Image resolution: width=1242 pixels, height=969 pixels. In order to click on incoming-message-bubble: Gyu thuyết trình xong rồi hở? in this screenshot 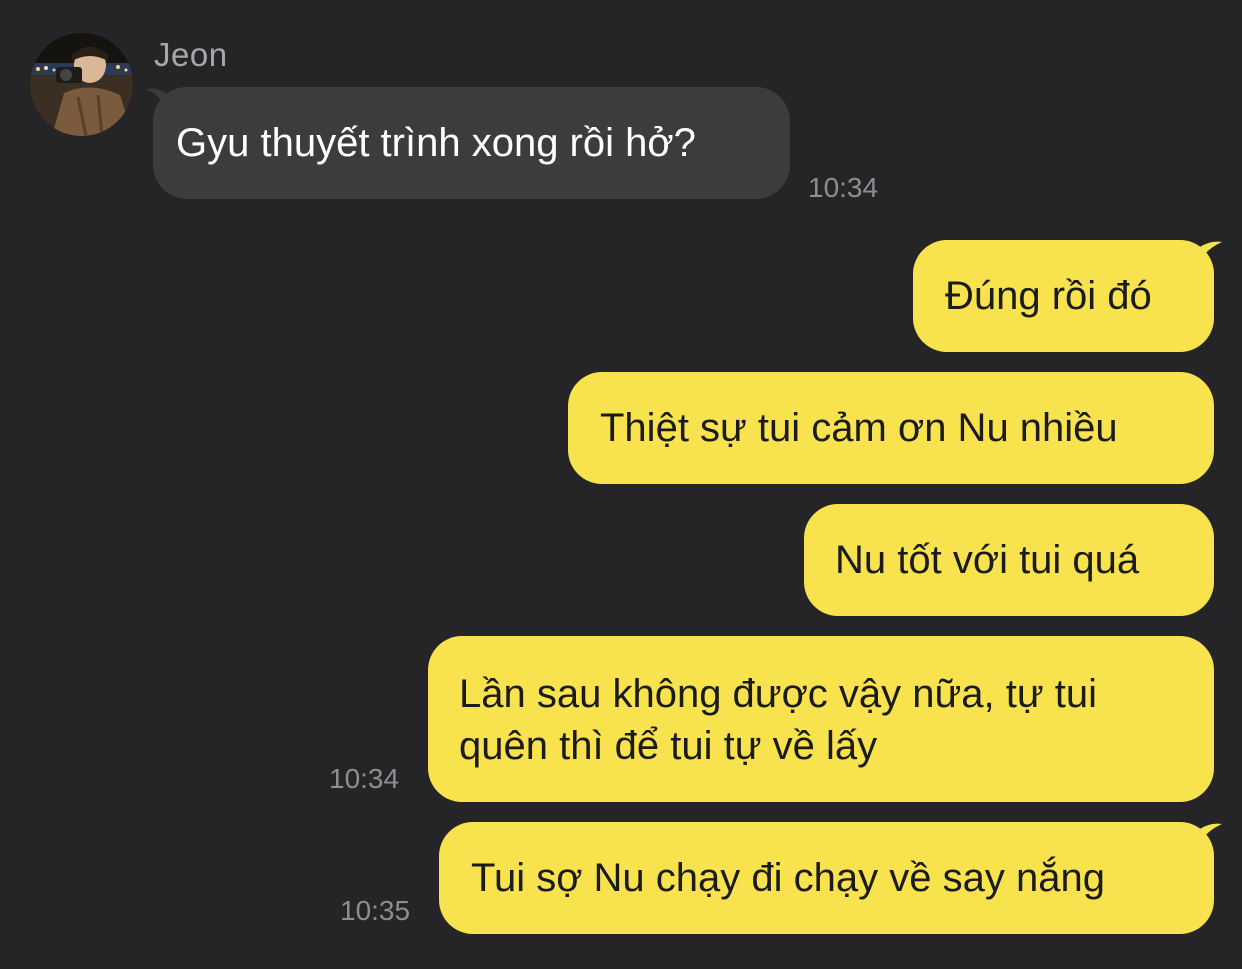, I will do `click(468, 143)`.